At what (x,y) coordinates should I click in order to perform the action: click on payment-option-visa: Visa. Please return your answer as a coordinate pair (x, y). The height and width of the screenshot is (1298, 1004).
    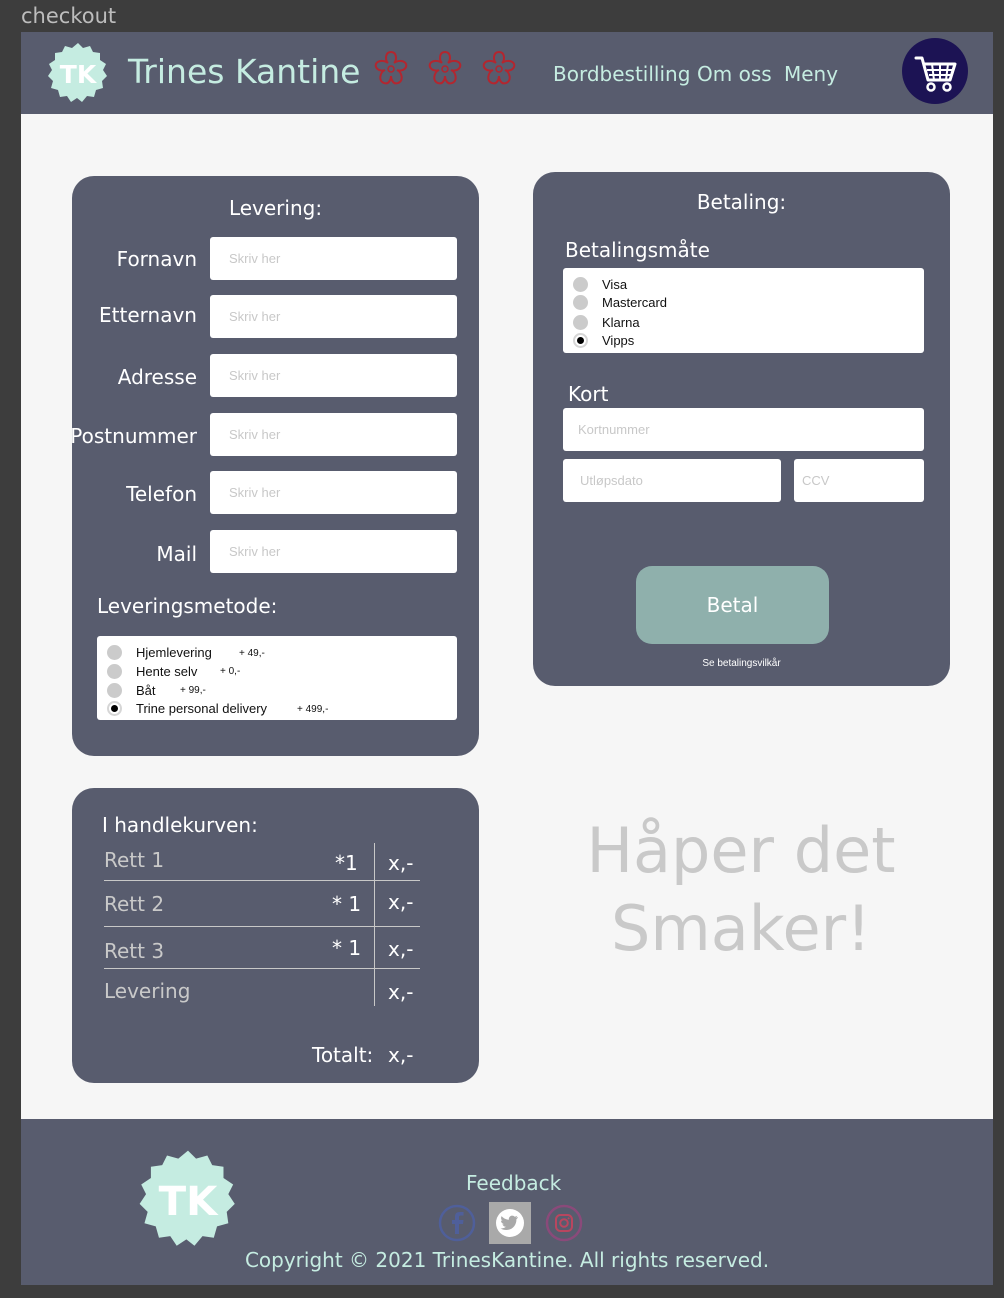
    Looking at the image, I should click on (600, 284).